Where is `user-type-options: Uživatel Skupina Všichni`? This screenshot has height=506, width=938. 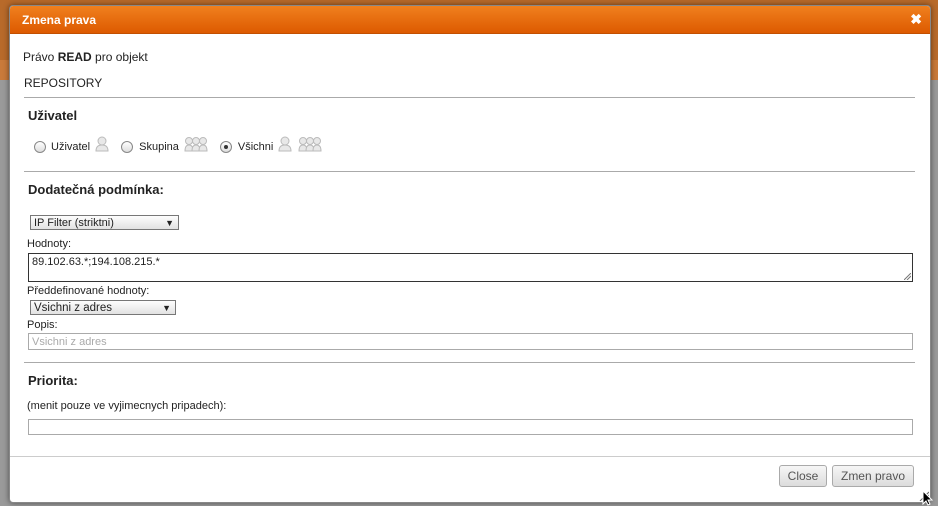
user-type-options: Uživatel Skupina Všichni is located at coordinates (178, 144).